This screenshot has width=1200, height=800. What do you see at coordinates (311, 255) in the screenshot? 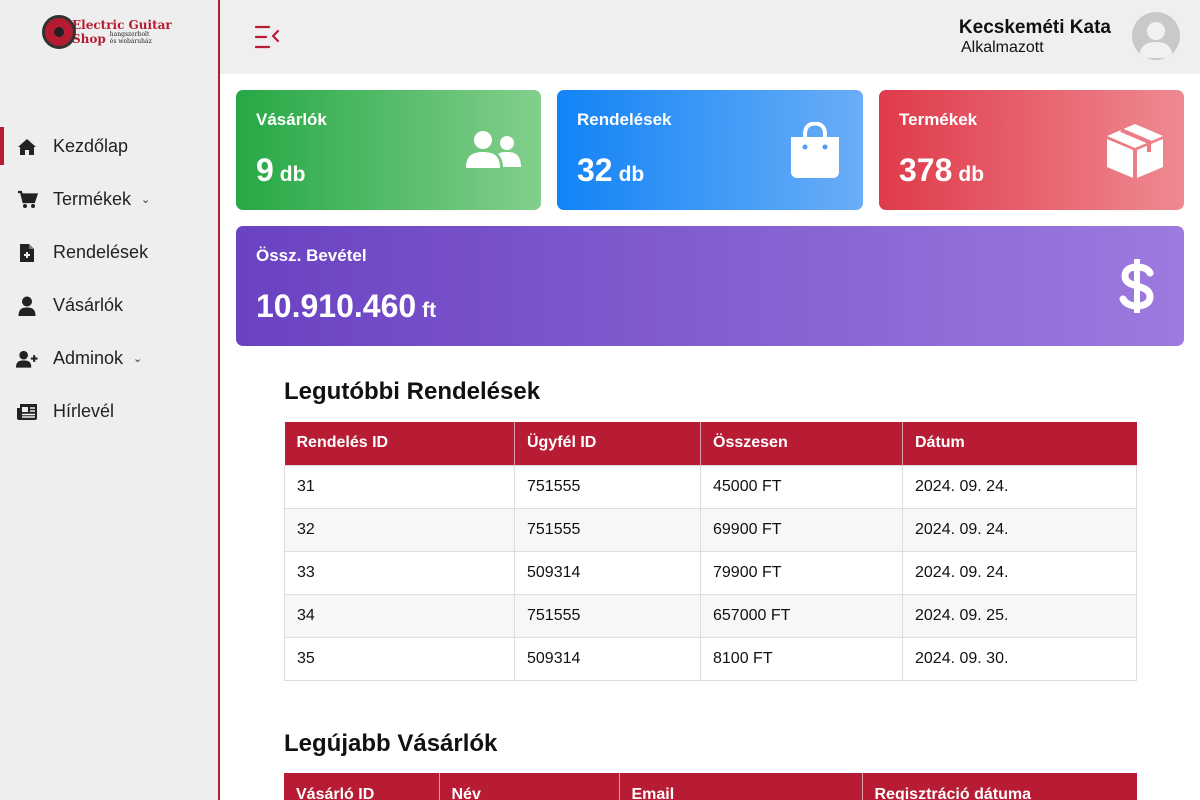
I see `card-title: Össz. Bevétel` at bounding box center [311, 255].